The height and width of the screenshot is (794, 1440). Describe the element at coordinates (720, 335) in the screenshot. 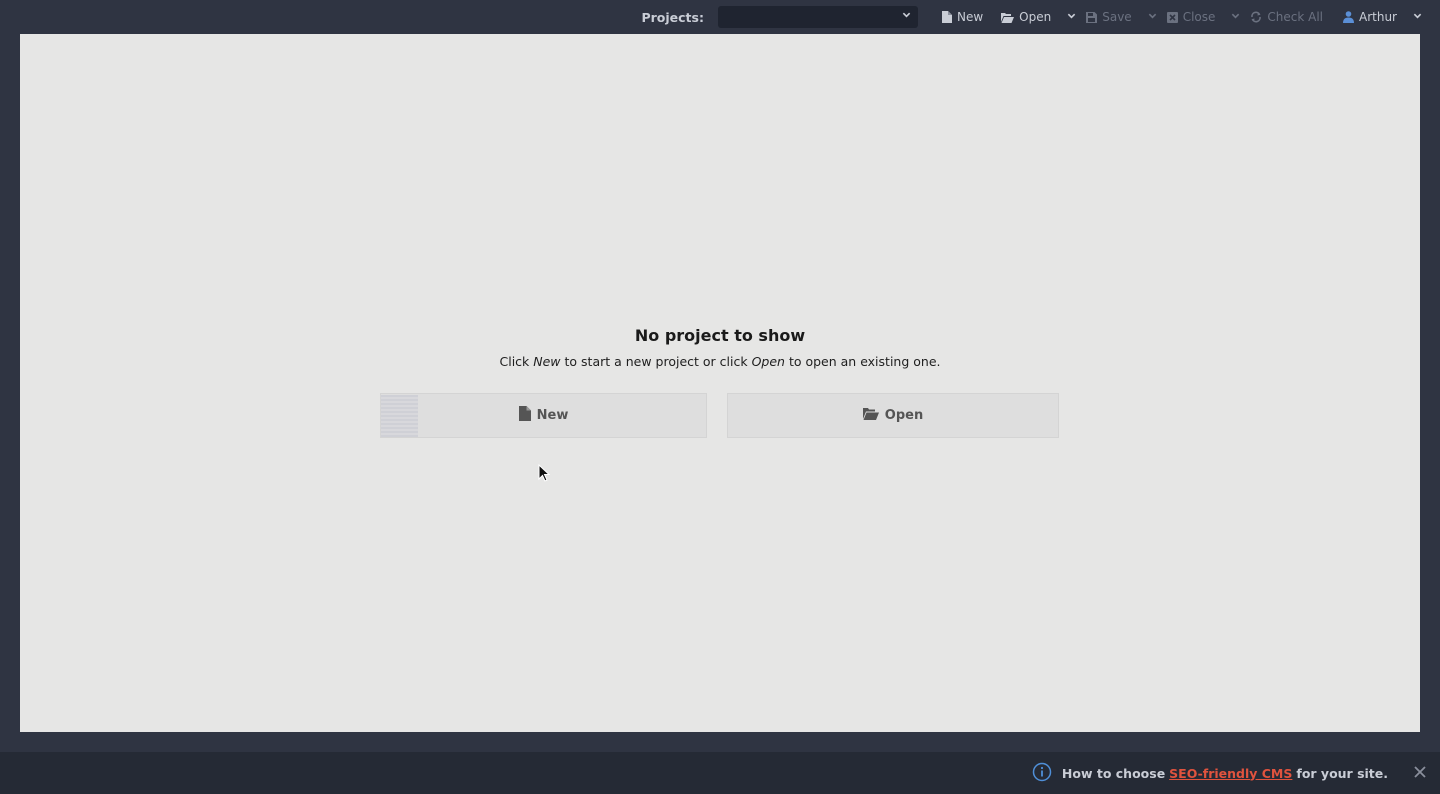

I see `empty-state-title: No project to show` at that location.